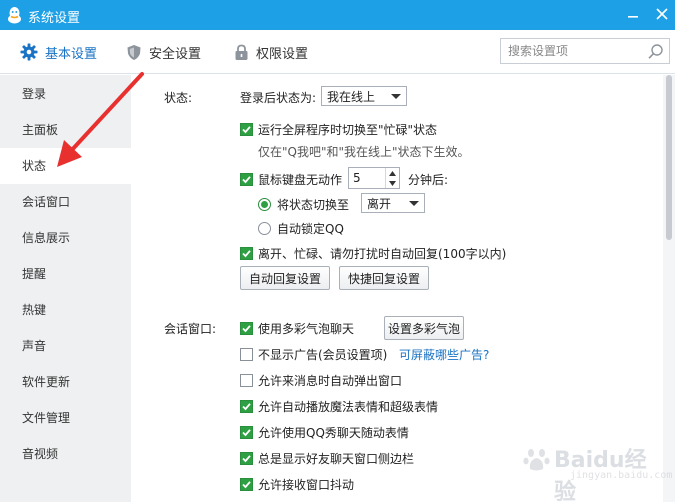  Describe the element at coordinates (306, 329) in the screenshot. I see `bubble-label: 使用多彩气泡聊天` at that location.